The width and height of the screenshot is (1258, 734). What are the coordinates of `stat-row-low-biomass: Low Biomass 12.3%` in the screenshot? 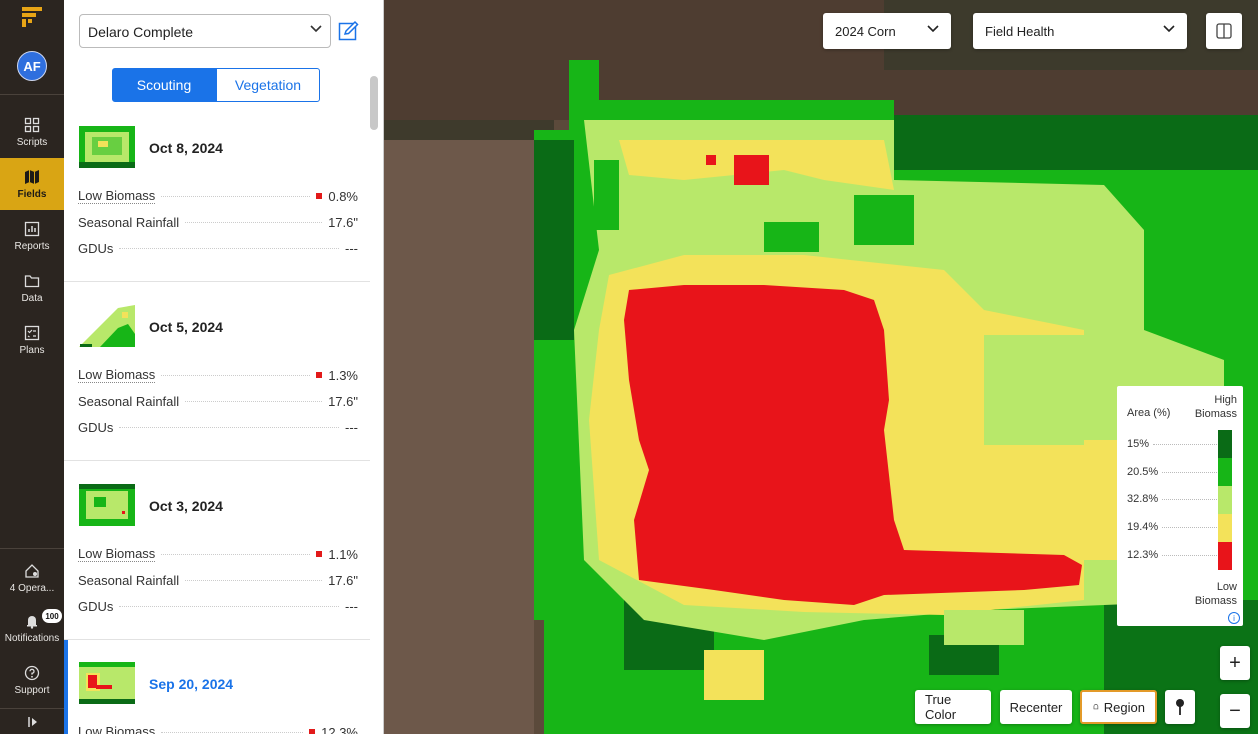 It's located at (218, 729).